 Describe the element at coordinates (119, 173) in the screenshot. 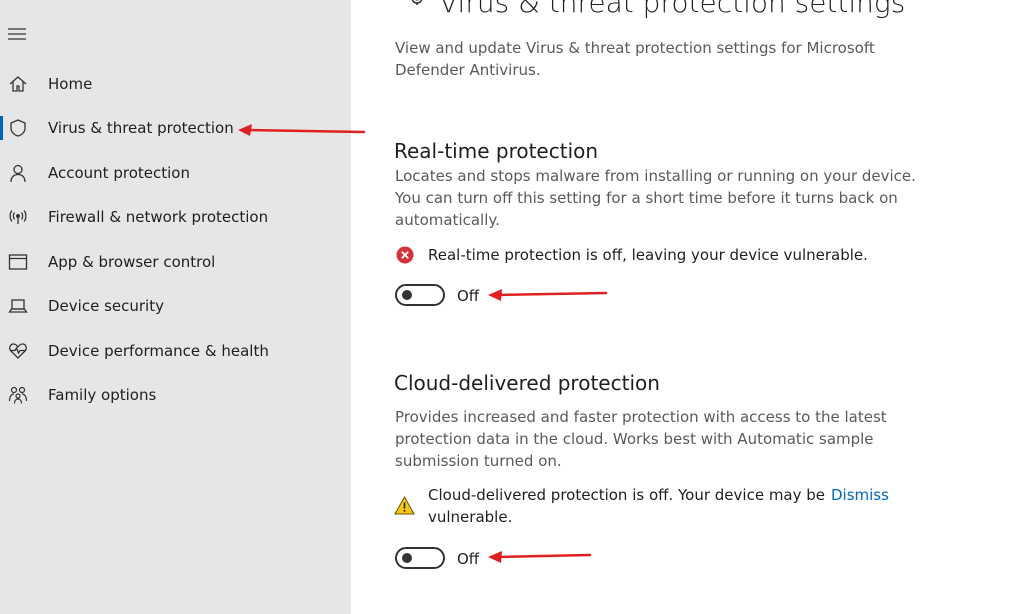

I see `sidebar-item-label: Account protection` at that location.